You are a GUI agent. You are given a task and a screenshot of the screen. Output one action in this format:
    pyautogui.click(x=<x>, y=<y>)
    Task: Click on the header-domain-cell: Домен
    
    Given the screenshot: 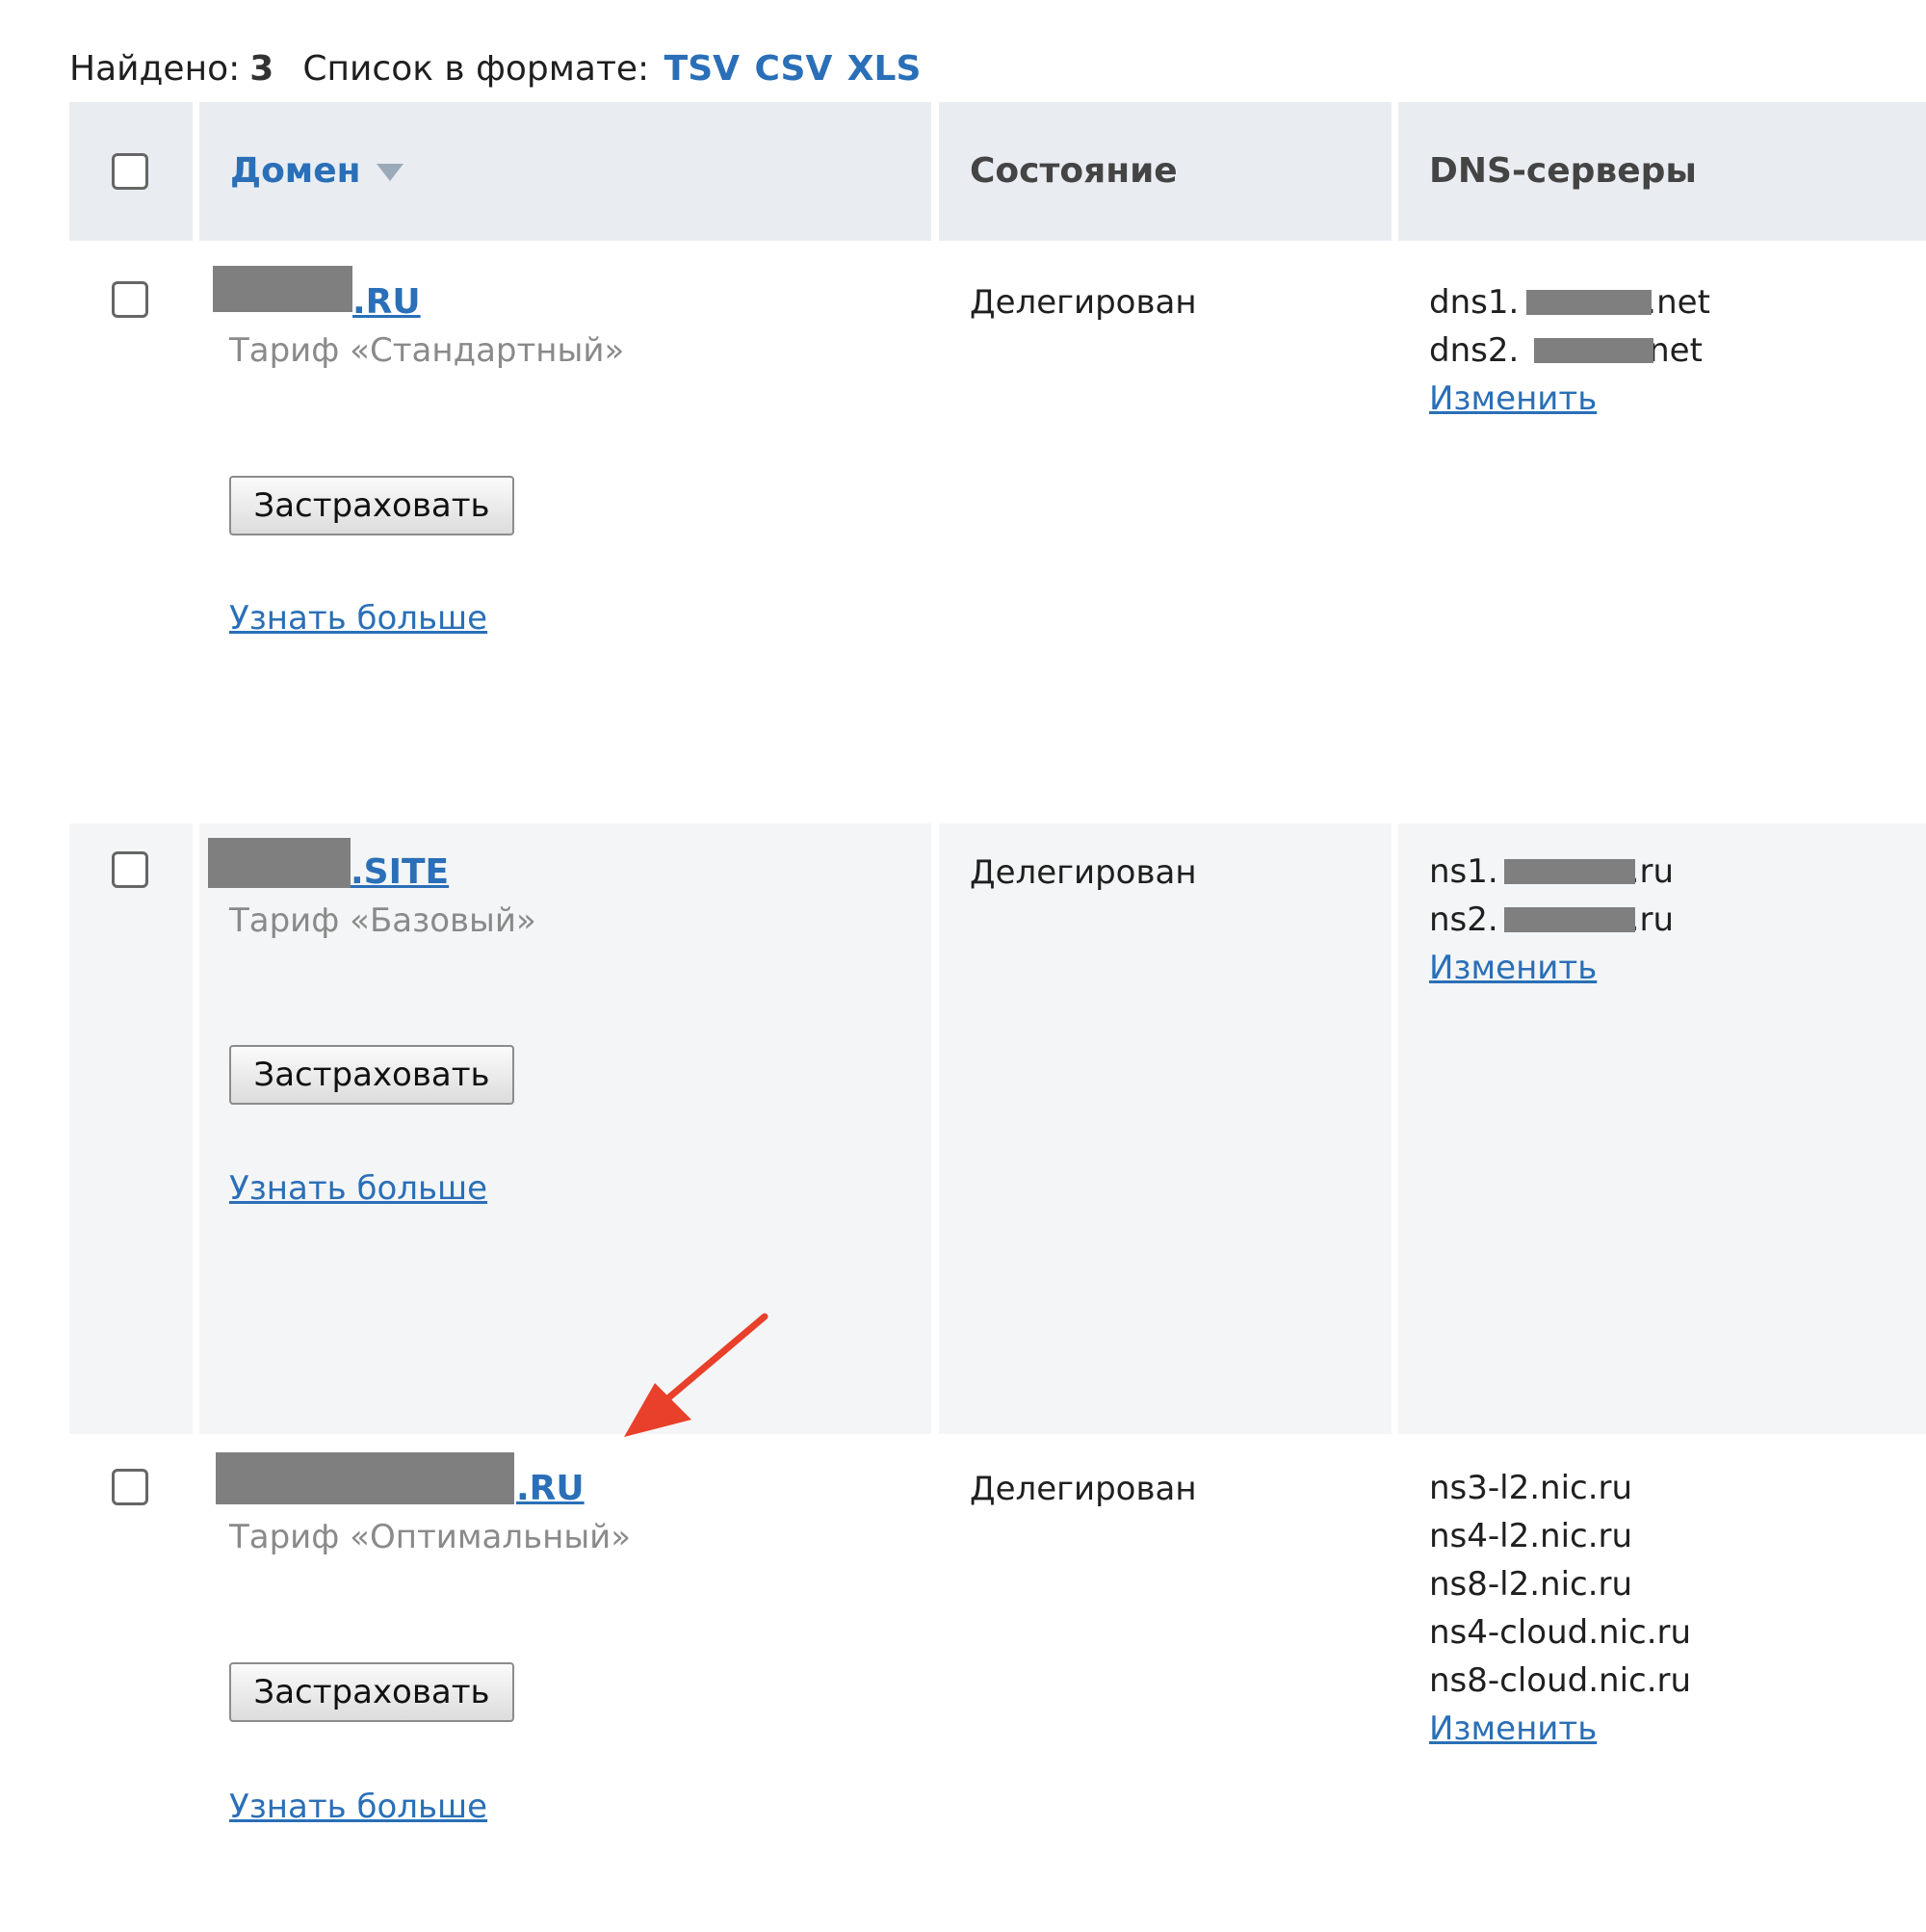 What is the action you would take?
    pyautogui.click(x=565, y=171)
    